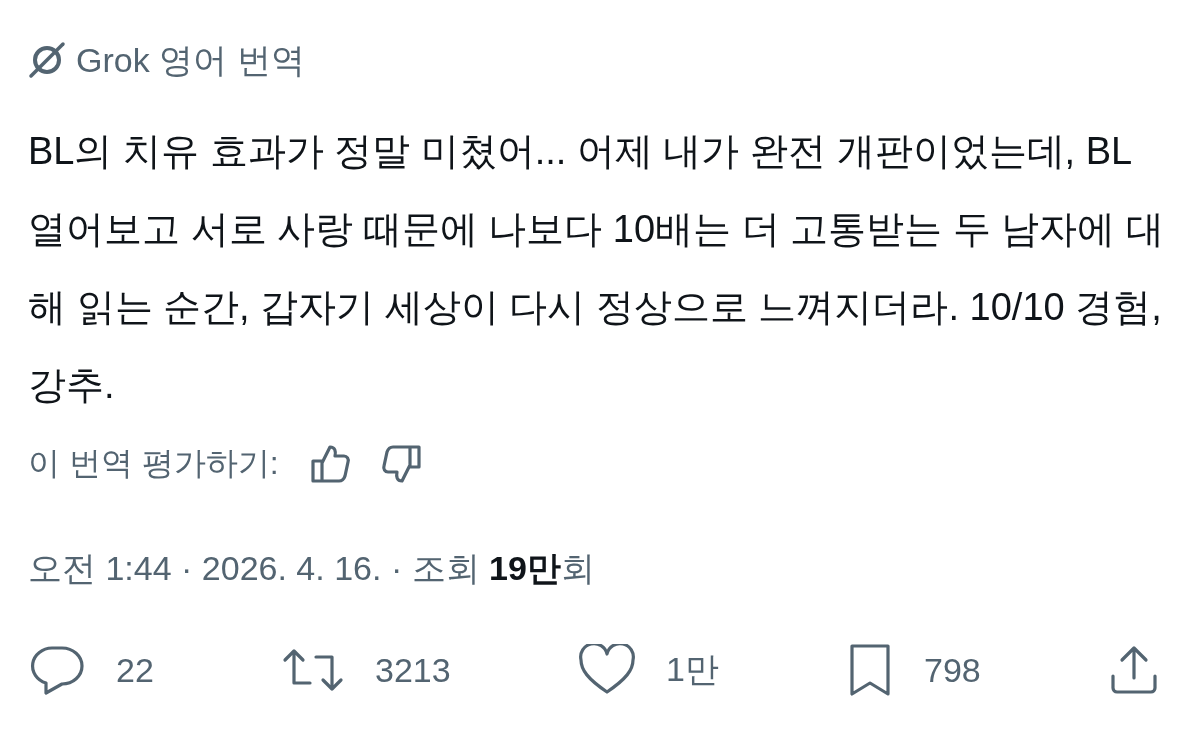  What do you see at coordinates (401, 464) in the screenshot?
I see `thumbs-down-icon` at bounding box center [401, 464].